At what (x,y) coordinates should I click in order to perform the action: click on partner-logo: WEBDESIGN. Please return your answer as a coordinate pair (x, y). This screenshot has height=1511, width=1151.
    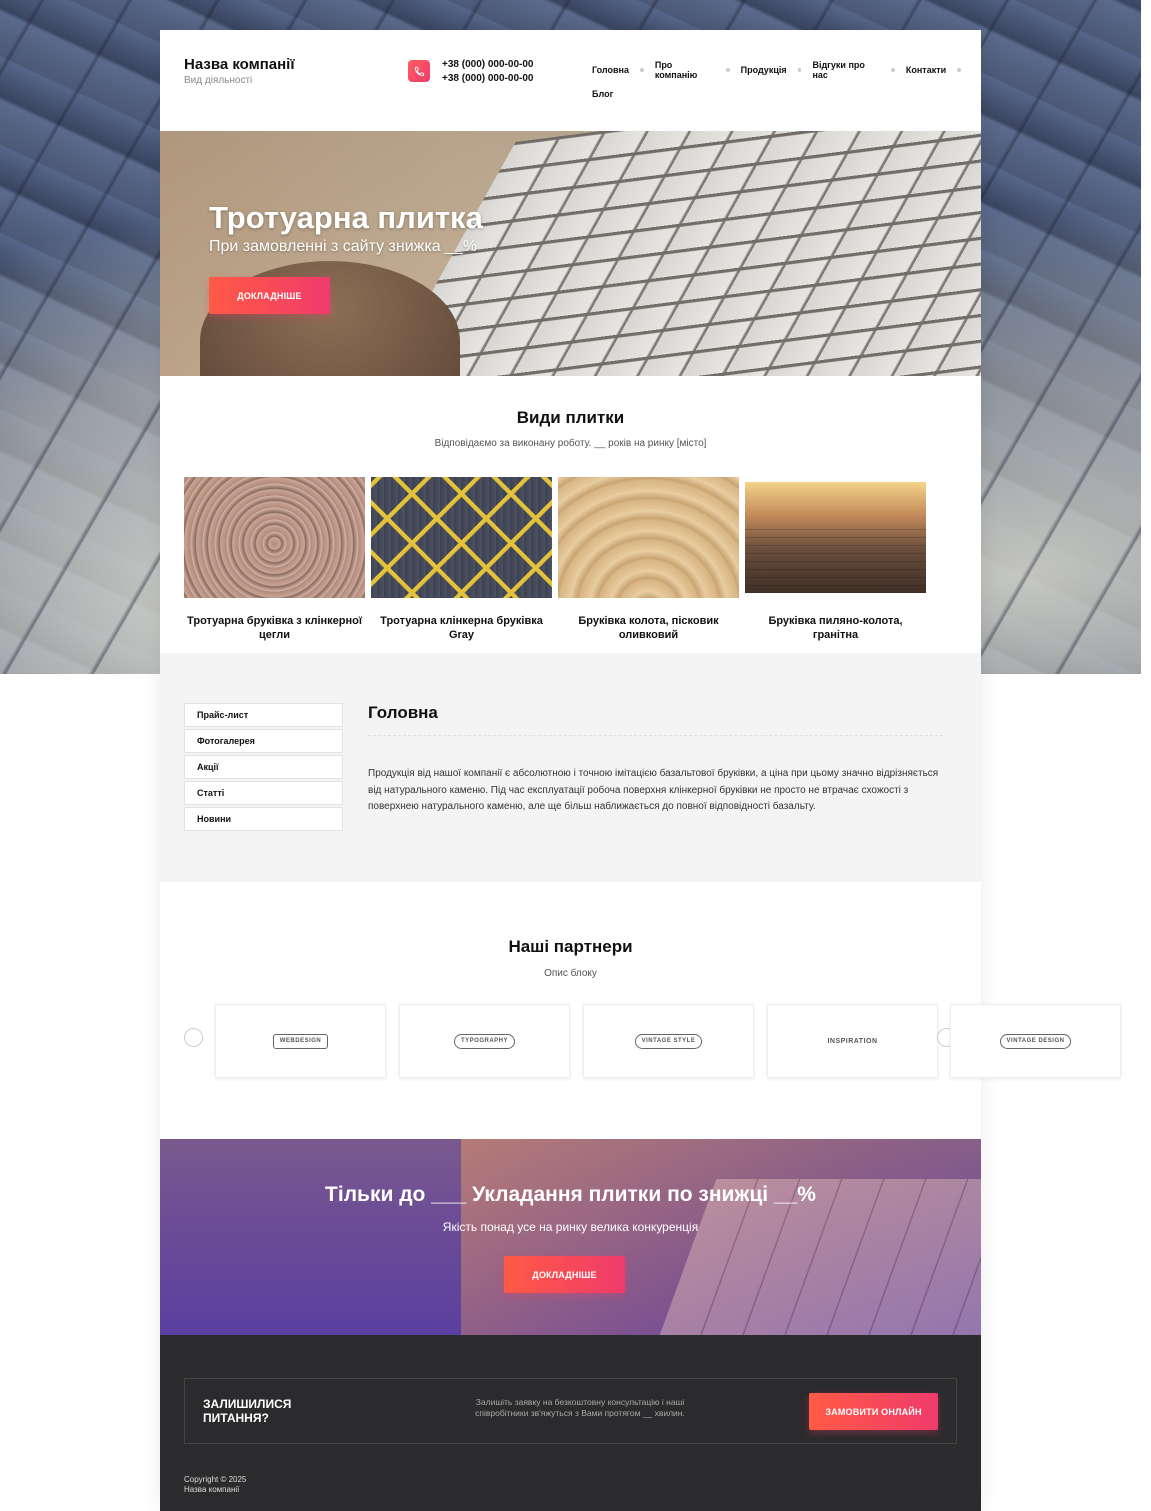
    Looking at the image, I should click on (300, 1041).